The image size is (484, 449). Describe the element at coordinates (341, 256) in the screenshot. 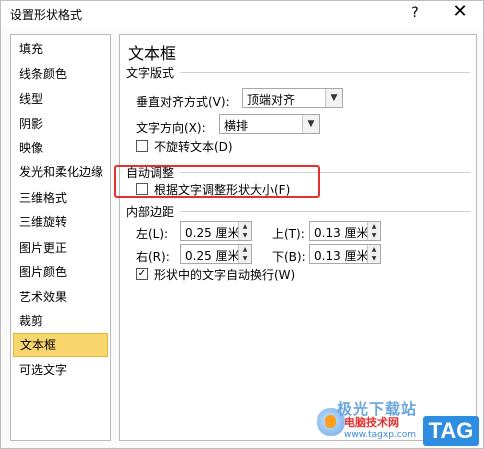

I see `bottom-margin-value: 0.13 厘米` at that location.